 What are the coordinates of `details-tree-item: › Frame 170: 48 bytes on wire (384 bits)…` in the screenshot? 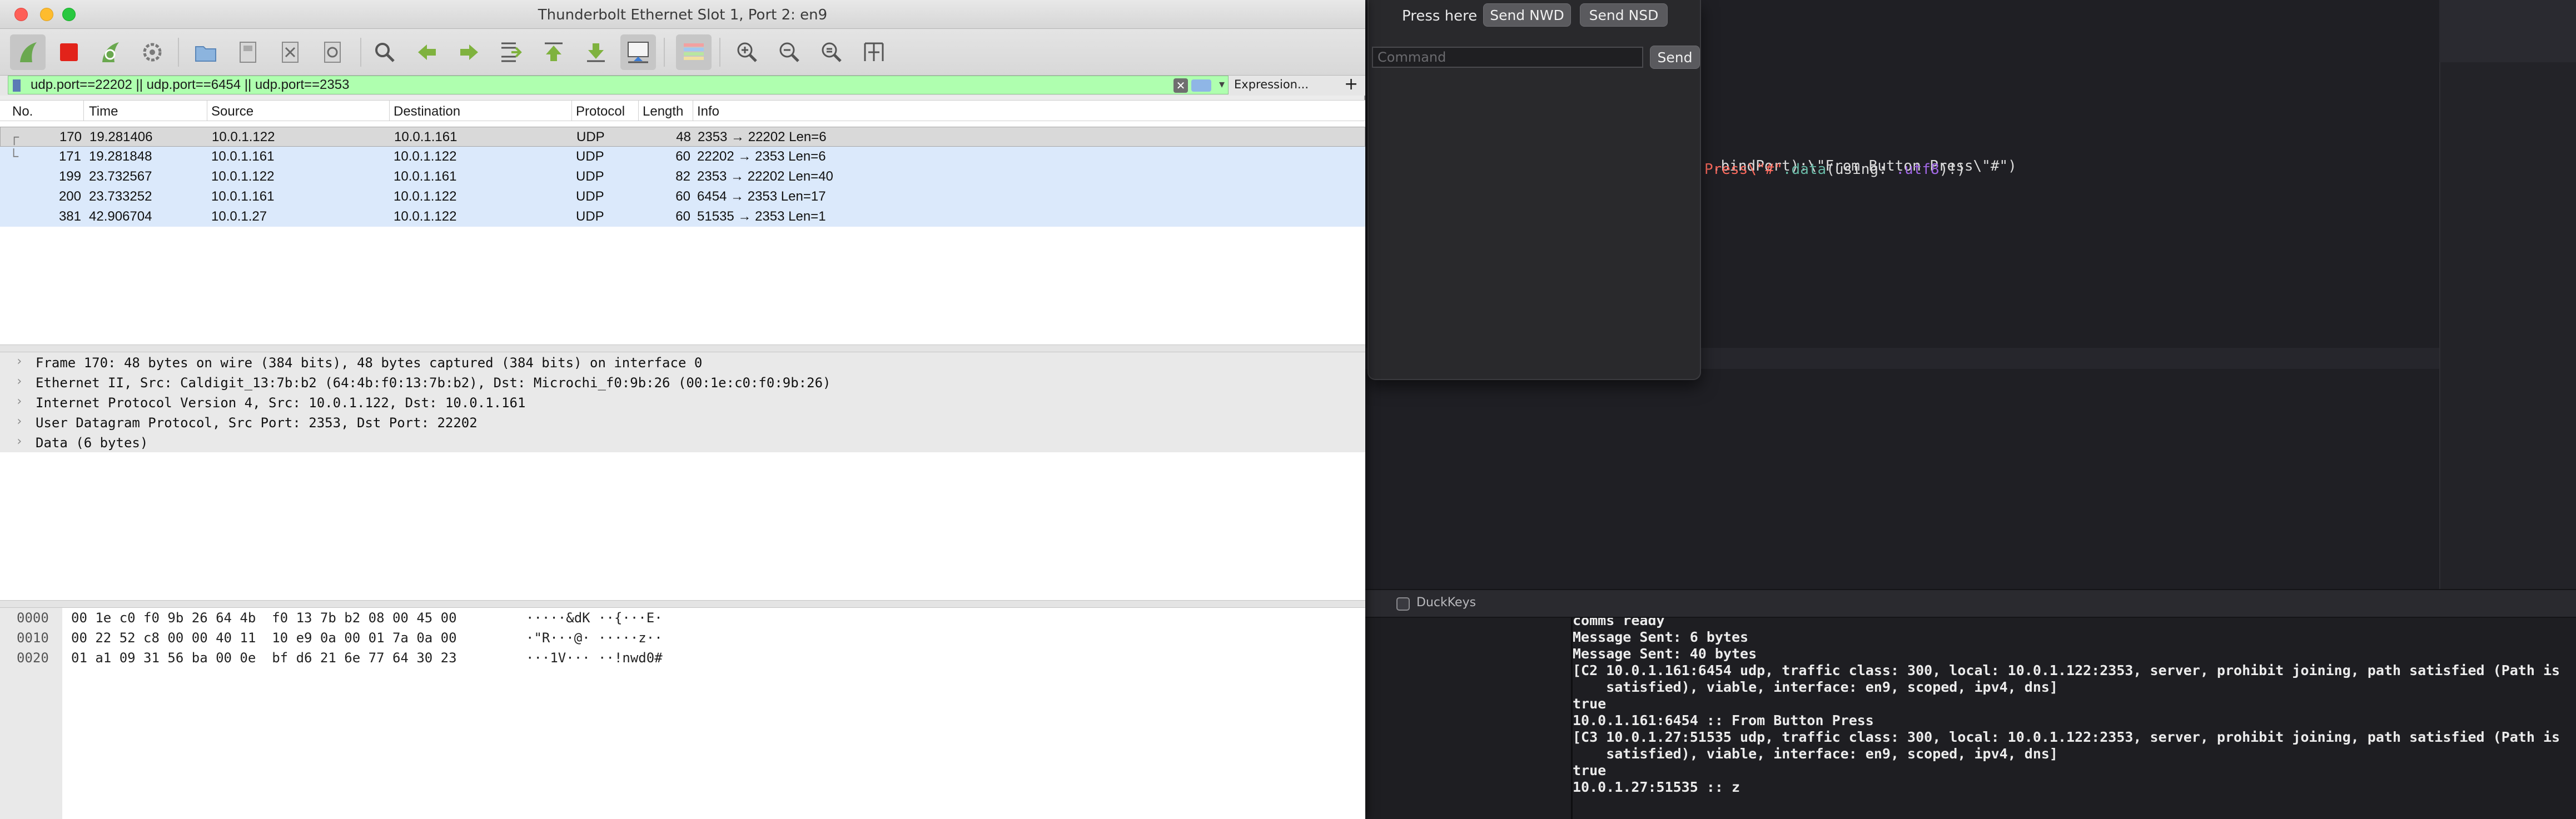 It's located at (682, 362).